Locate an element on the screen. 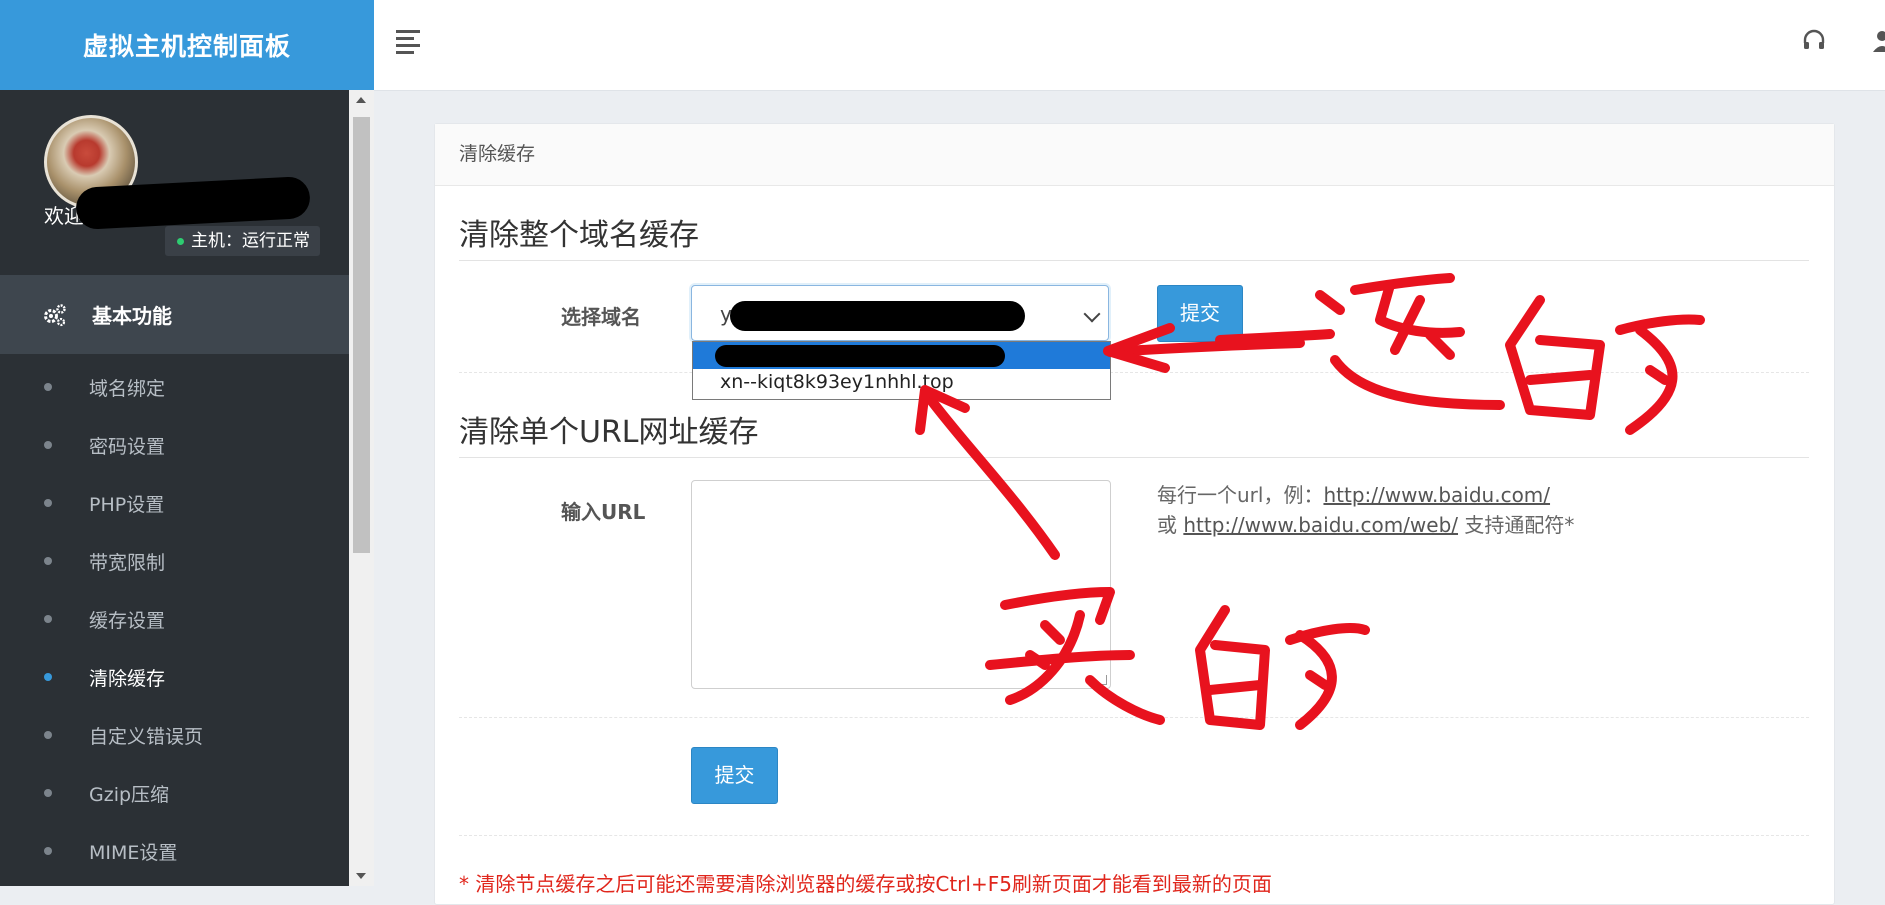  gears-icon is located at coordinates (55, 314).